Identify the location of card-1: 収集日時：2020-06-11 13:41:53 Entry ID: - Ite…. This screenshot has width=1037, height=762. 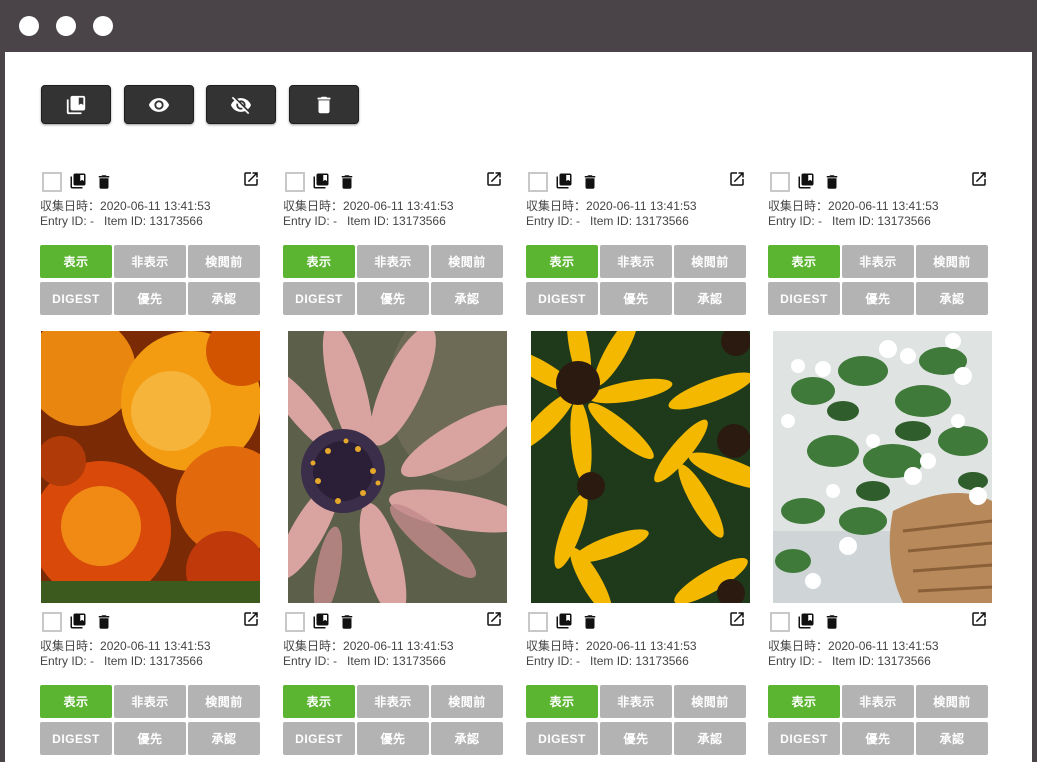
(151, 385).